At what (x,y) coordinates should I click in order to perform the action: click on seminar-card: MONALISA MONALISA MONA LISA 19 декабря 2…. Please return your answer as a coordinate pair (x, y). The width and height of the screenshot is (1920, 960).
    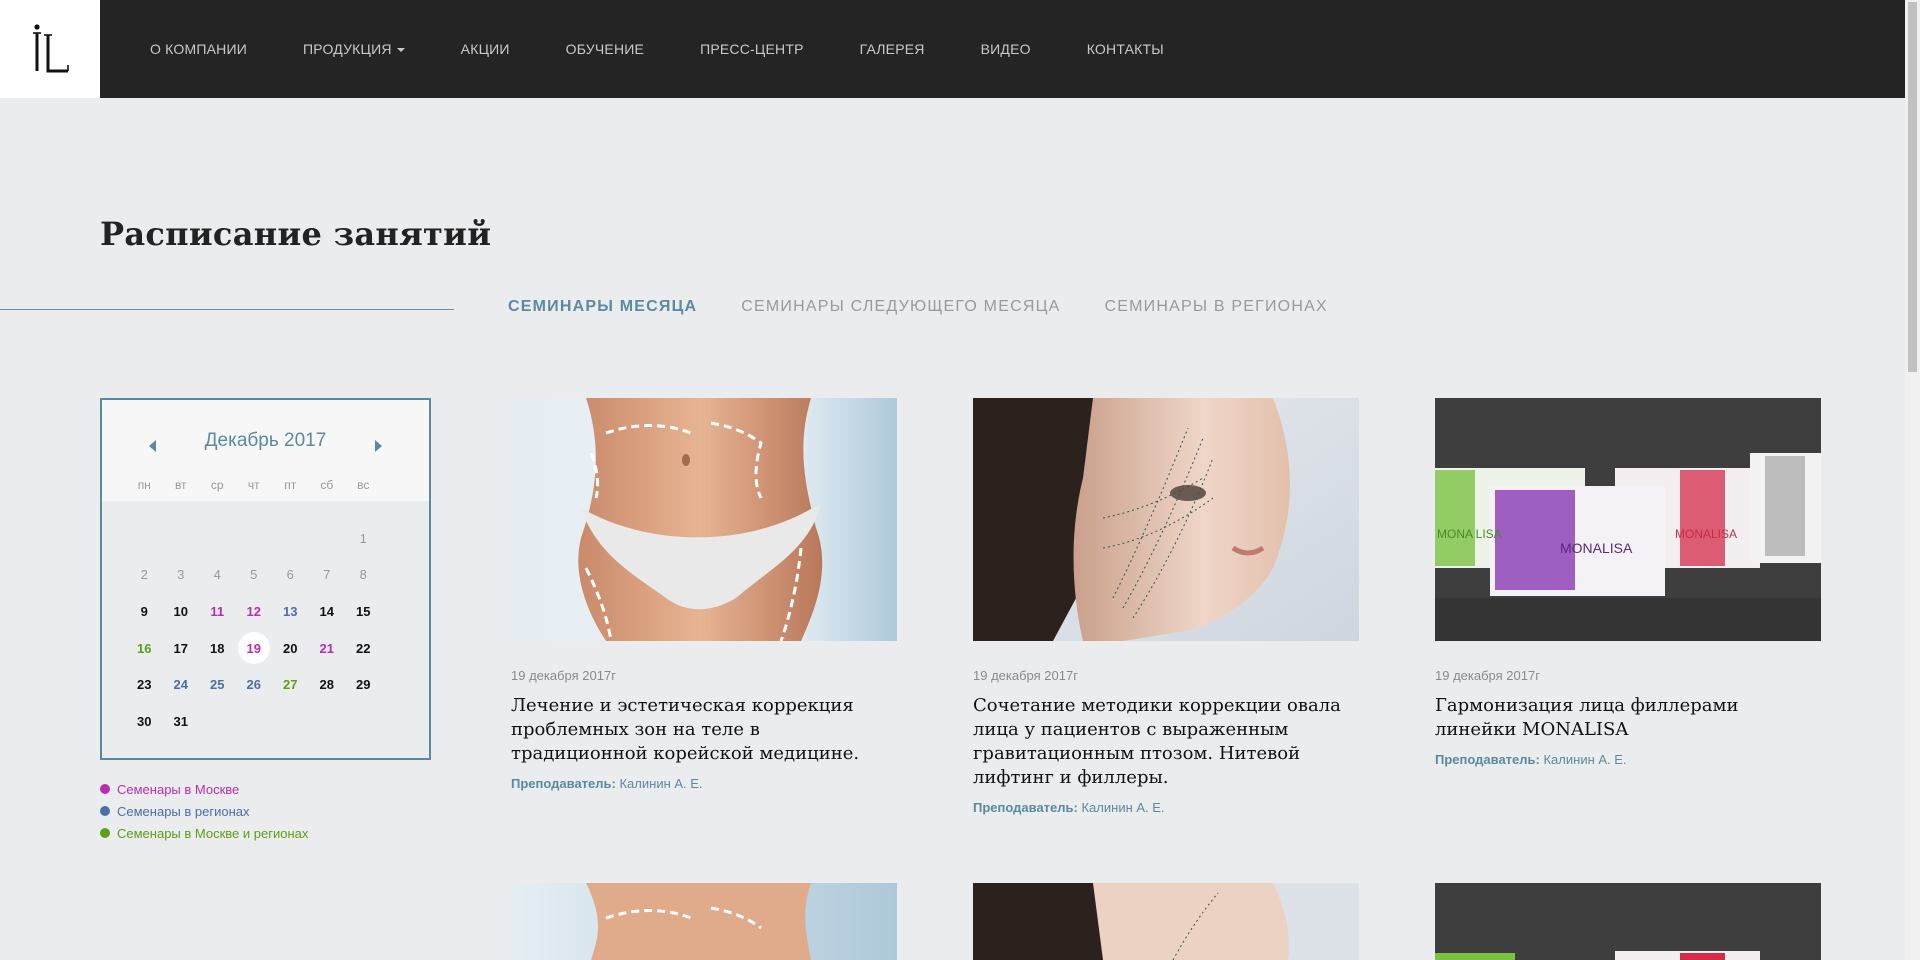
    Looking at the image, I should click on (1628, 582).